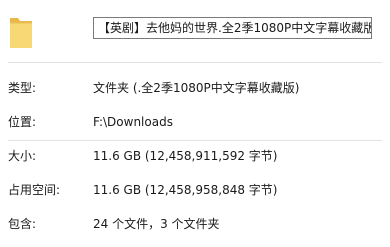  Describe the element at coordinates (22, 156) in the screenshot. I see `size-label: 大小:` at that location.